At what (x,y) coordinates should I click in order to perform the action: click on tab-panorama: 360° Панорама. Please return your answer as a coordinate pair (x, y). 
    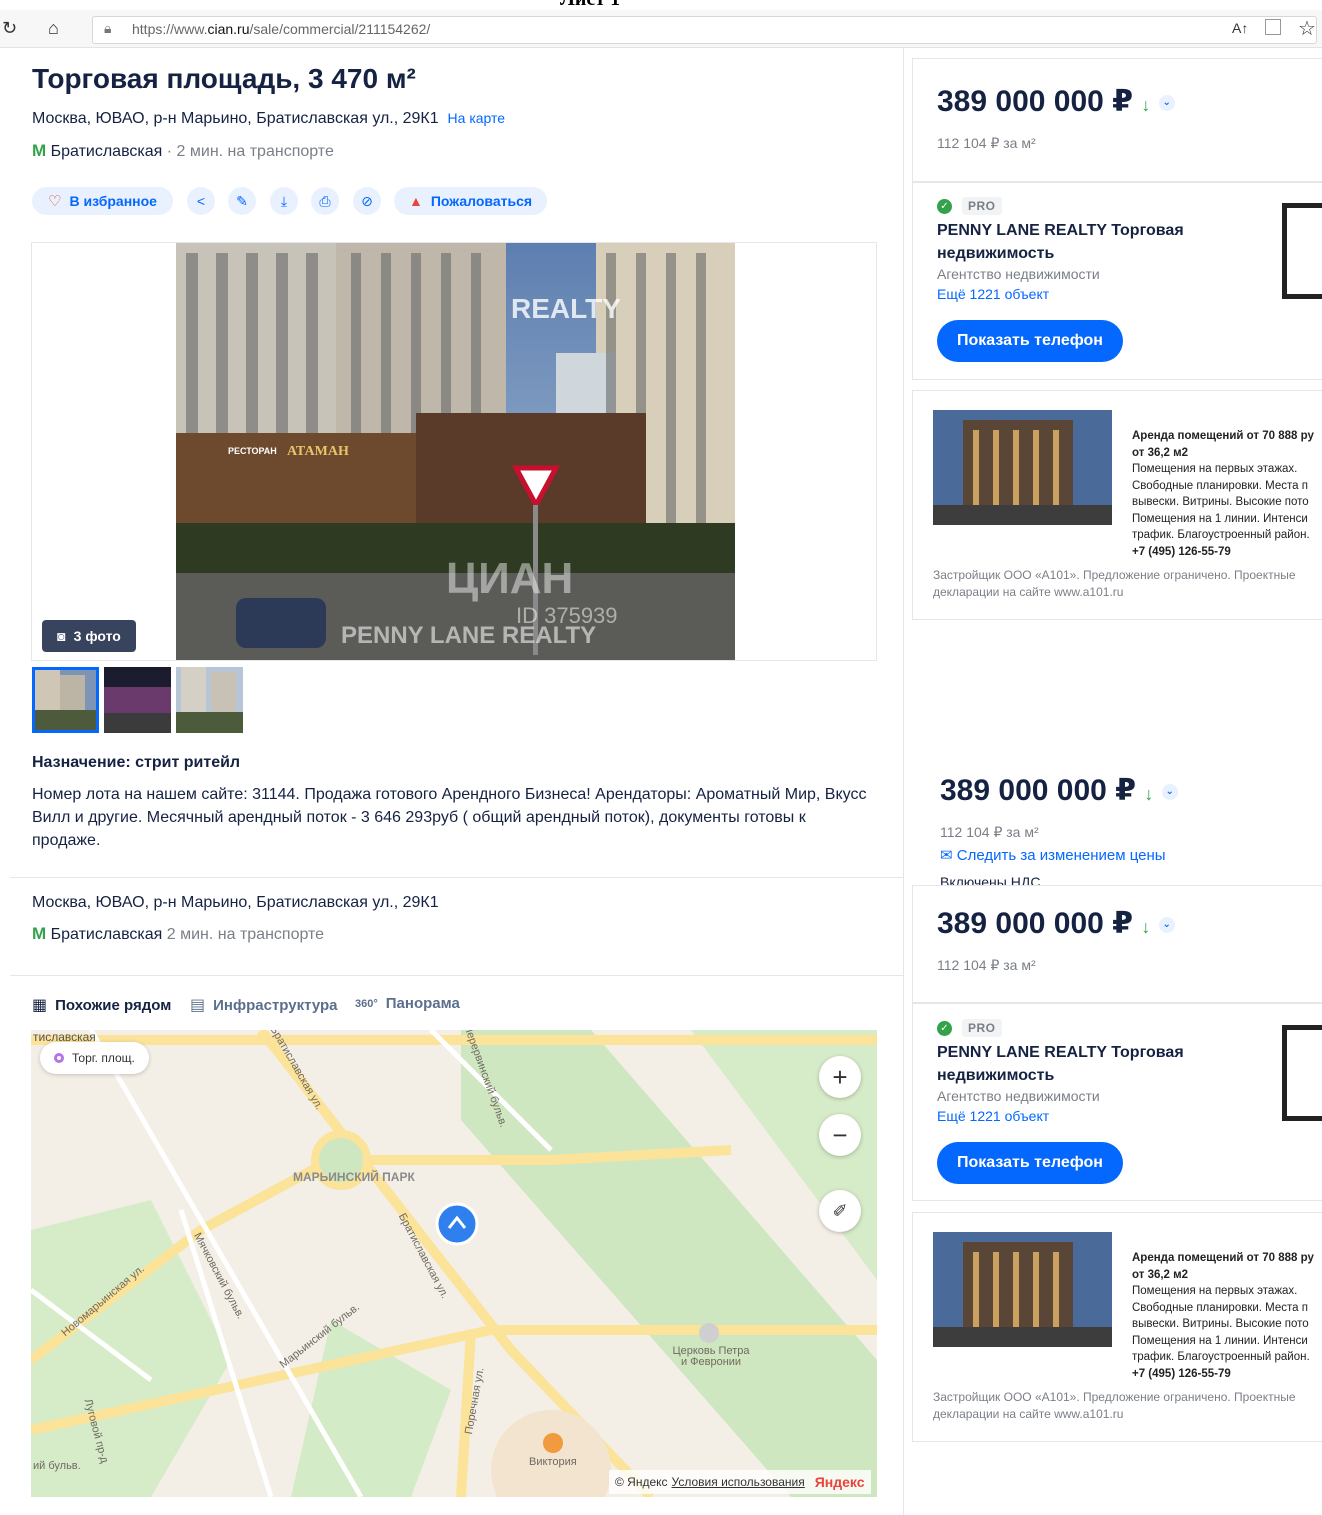
    Looking at the image, I should click on (407, 1003).